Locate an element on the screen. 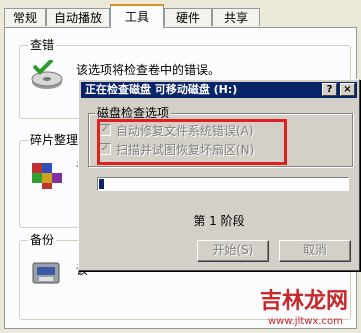 This screenshot has height=333, width=361. tab-hardware: 硬件 is located at coordinates (188, 17).